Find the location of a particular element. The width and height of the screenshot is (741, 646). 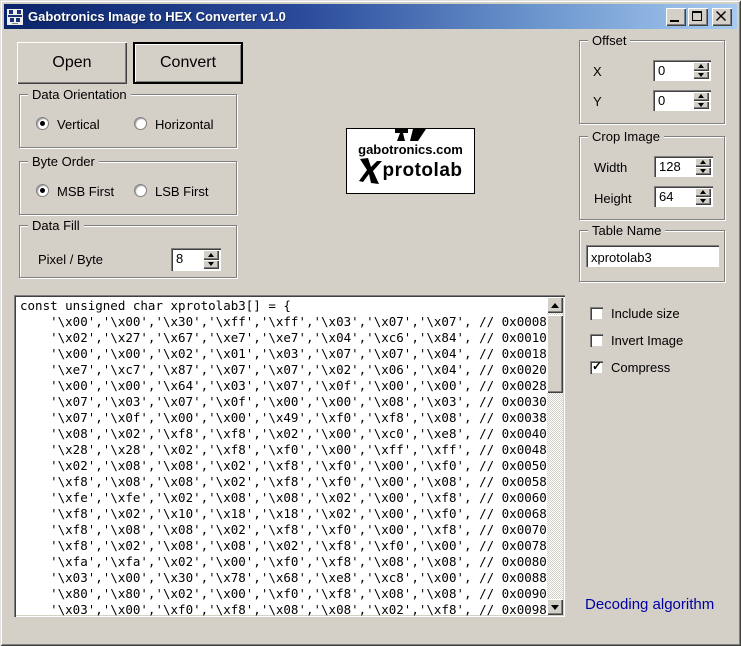

table-name-group: Table Name is located at coordinates (652, 252).